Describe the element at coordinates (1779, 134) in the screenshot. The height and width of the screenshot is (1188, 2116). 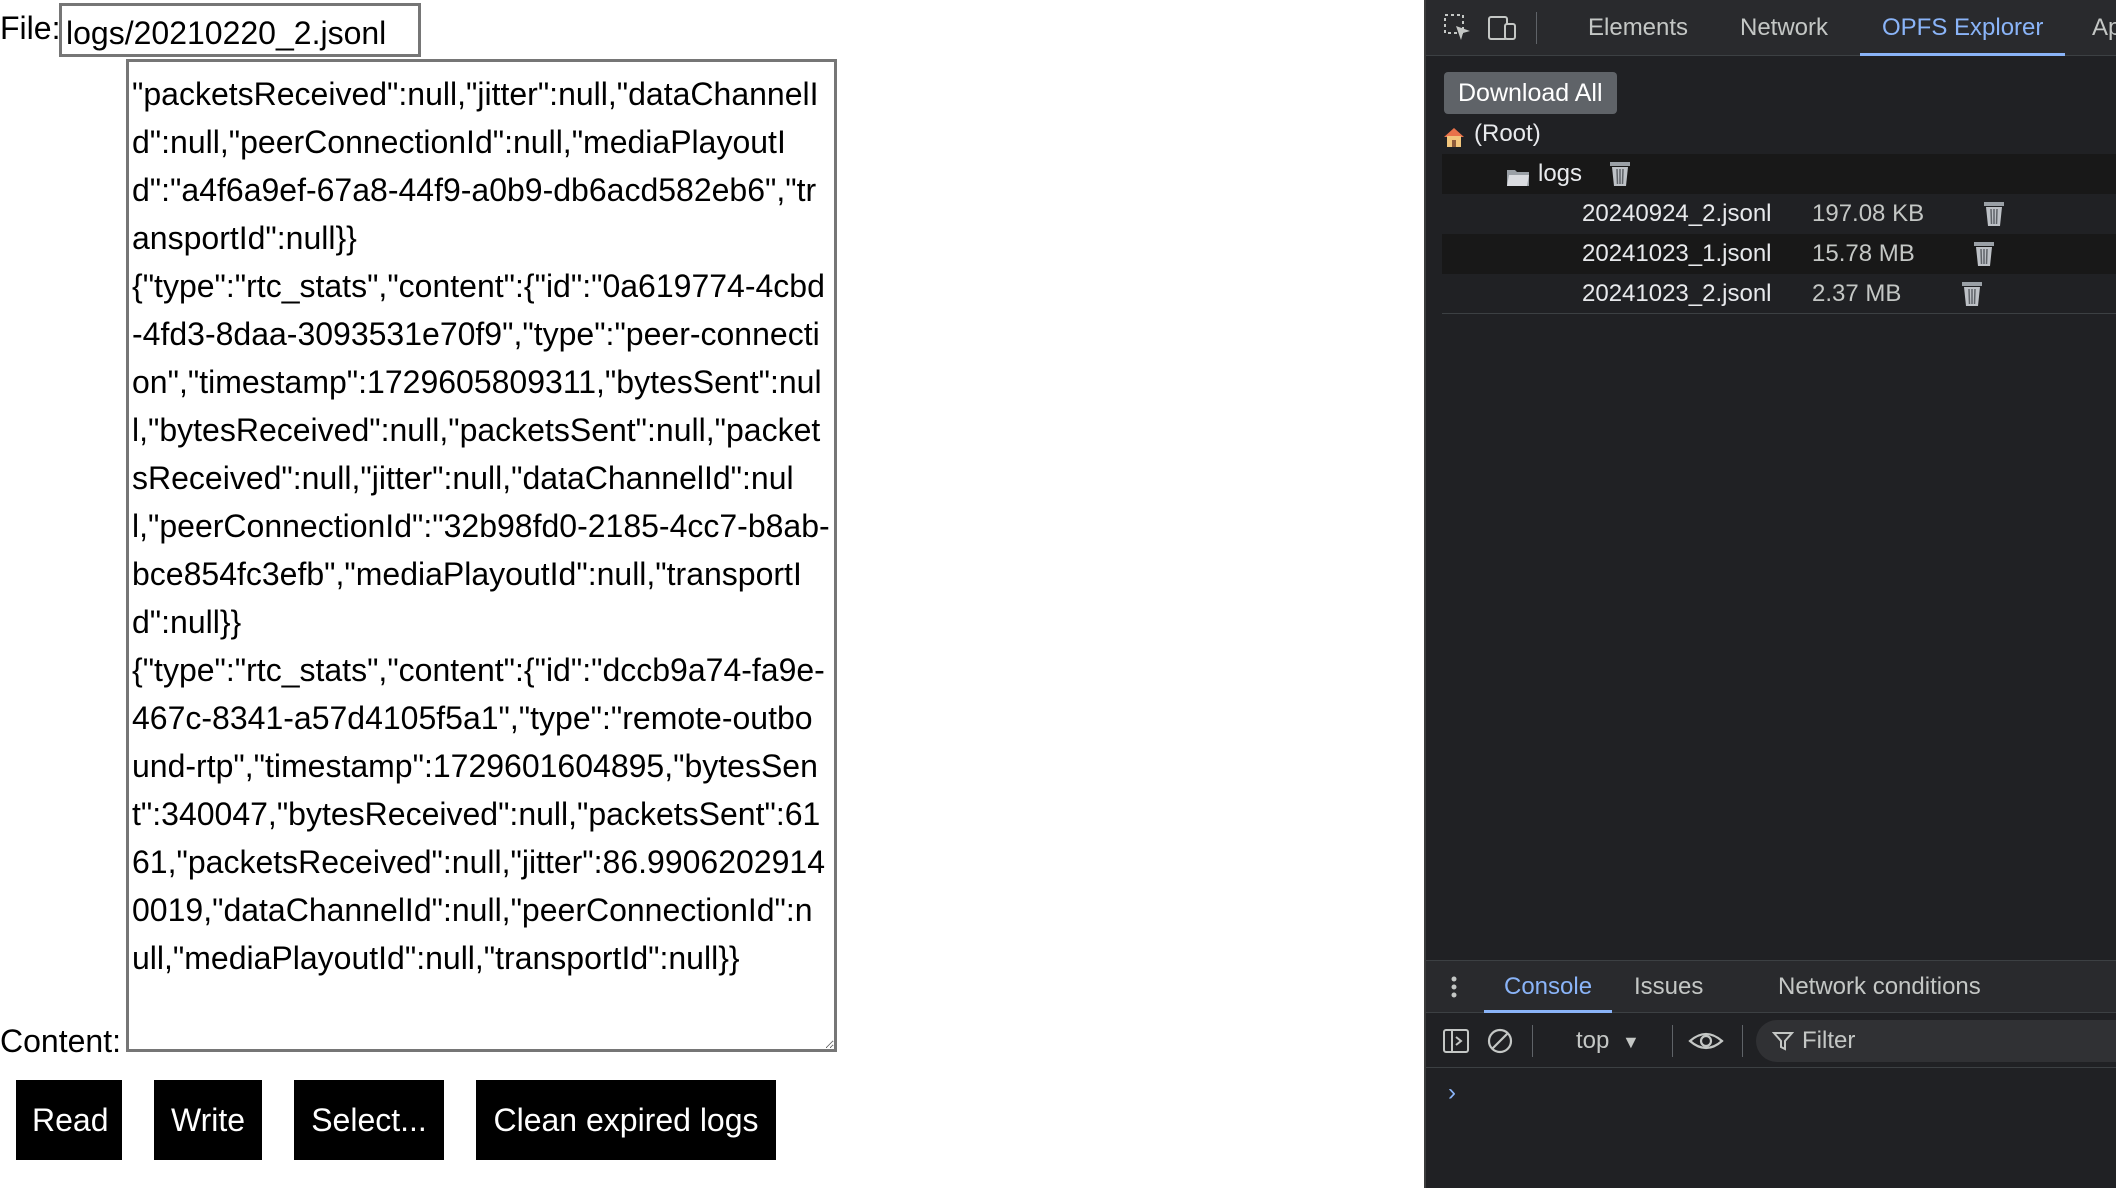
I see `tree-root-row: (Root)` at that location.